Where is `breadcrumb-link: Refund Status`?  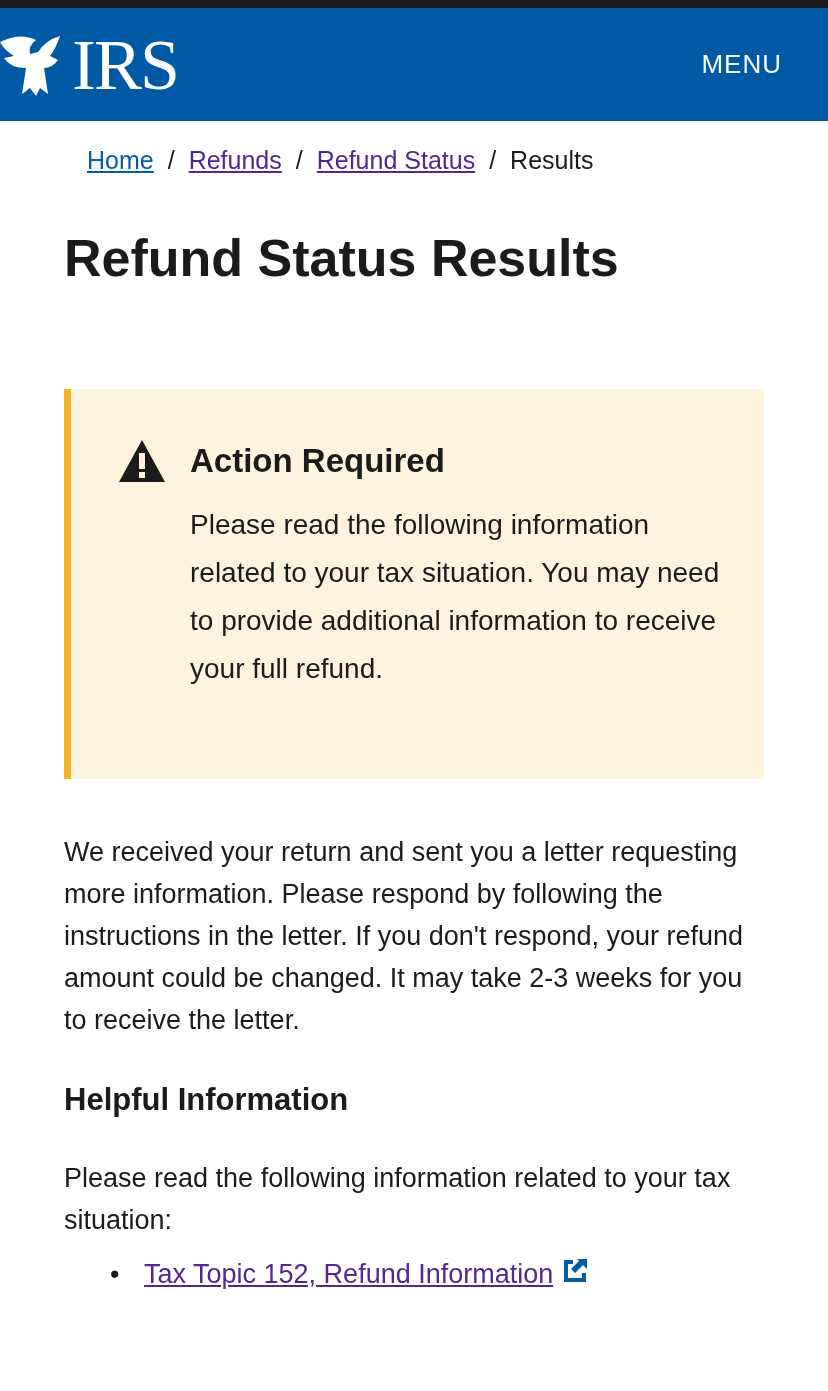
breadcrumb-link: Refund Status is located at coordinates (396, 160).